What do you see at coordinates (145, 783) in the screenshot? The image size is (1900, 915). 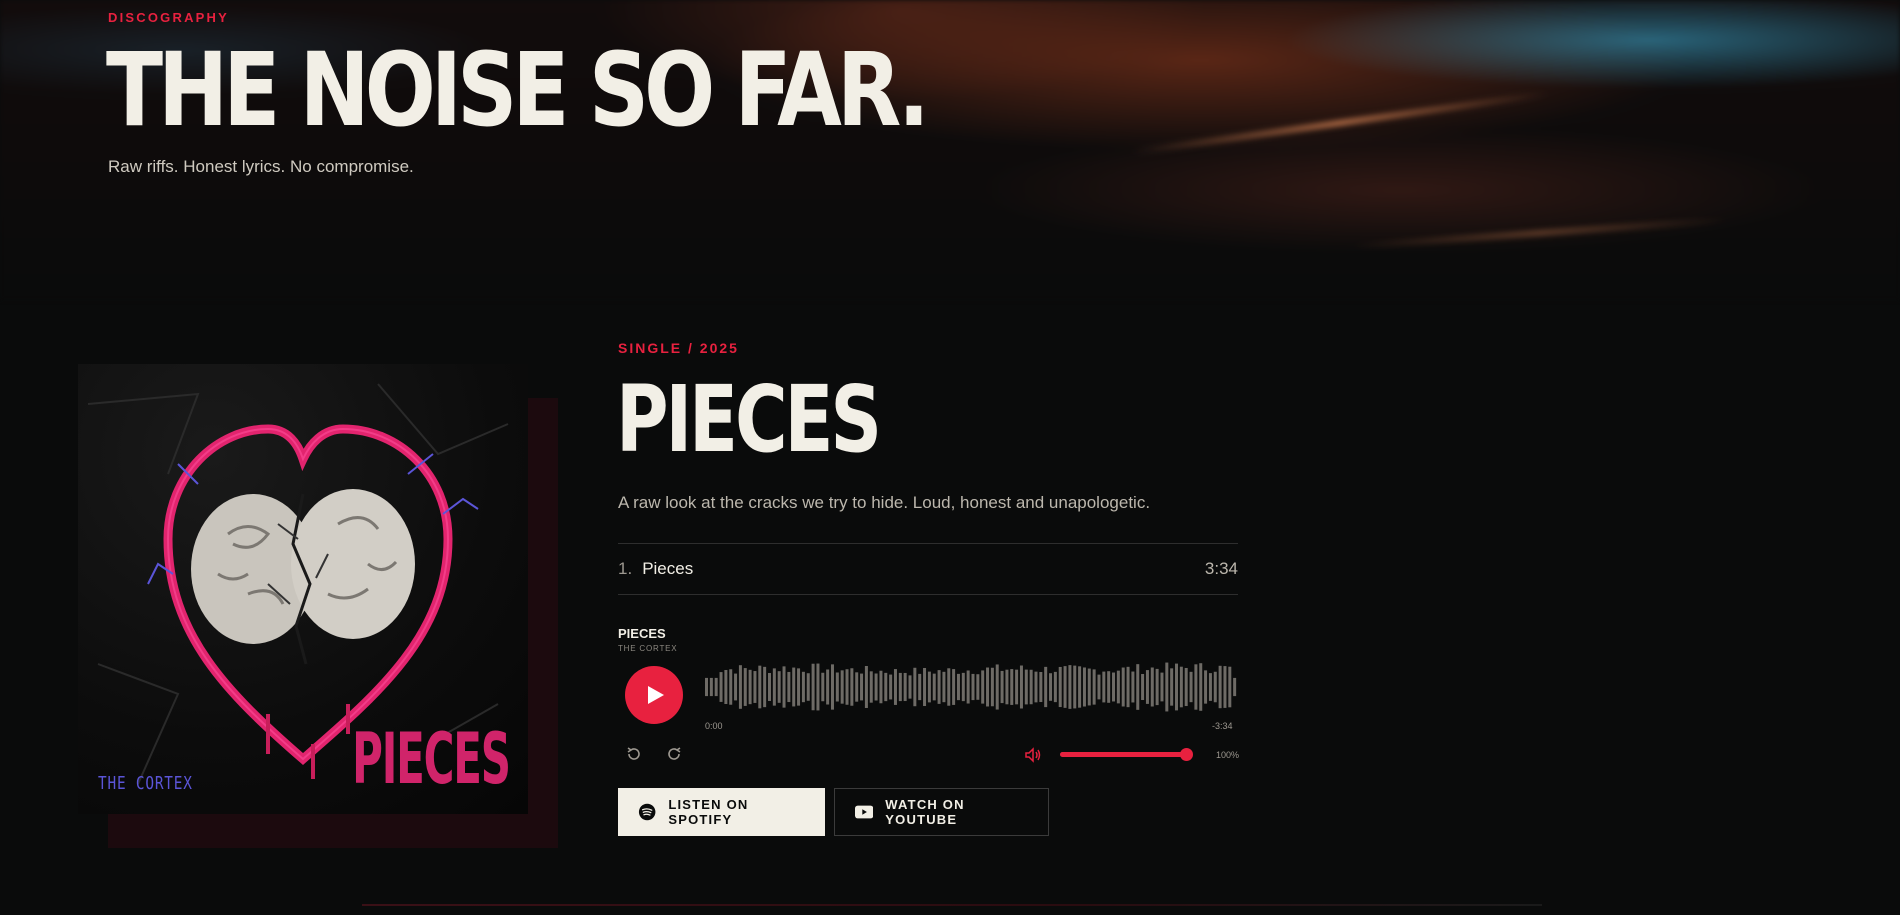 I see `album-art-band-name: THE CORTEX` at bounding box center [145, 783].